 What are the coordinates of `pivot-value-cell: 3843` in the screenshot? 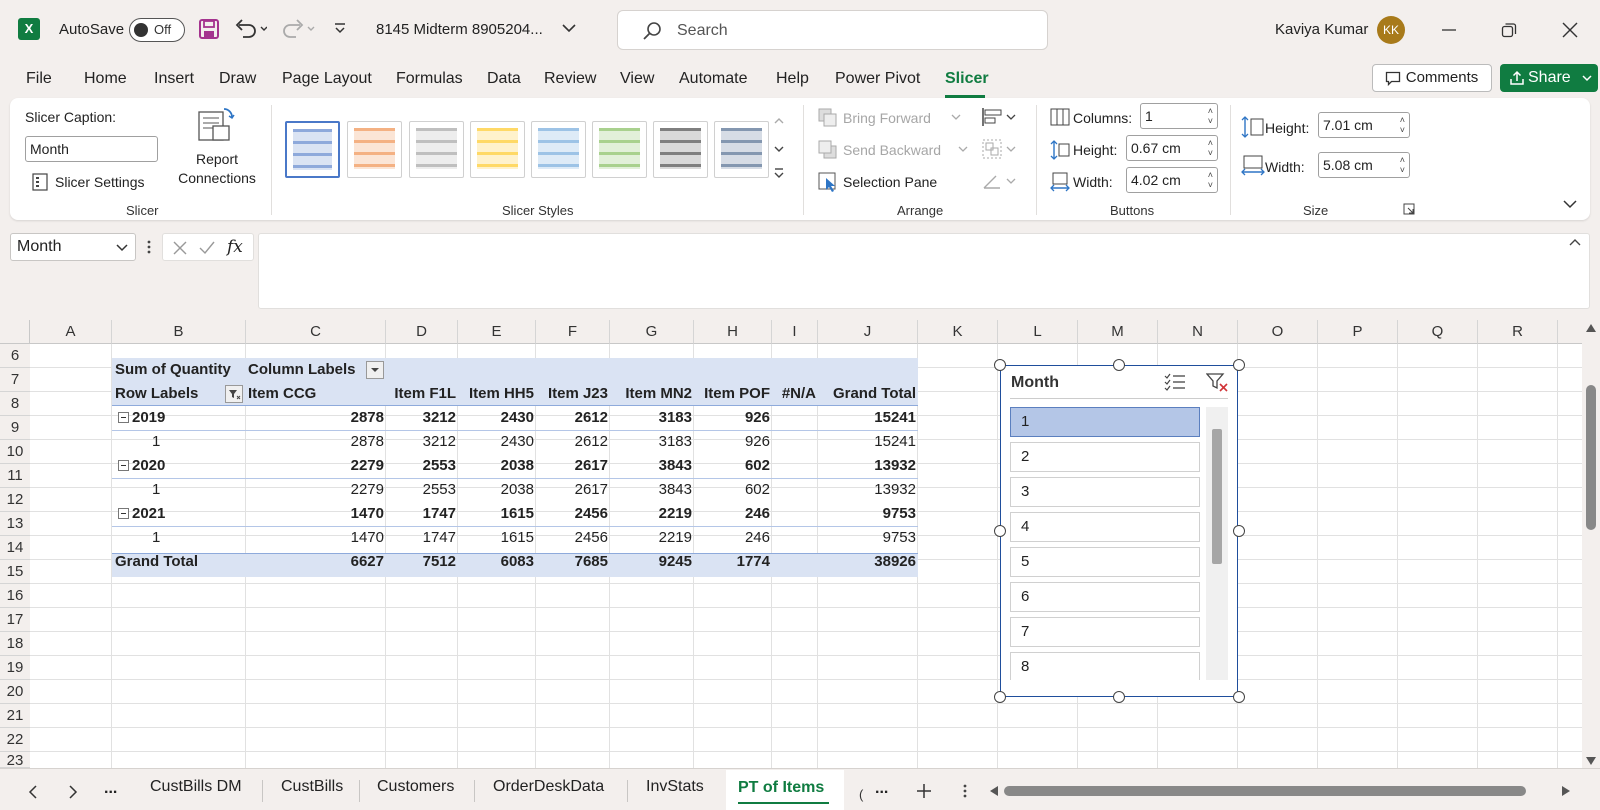 It's located at (651, 466).